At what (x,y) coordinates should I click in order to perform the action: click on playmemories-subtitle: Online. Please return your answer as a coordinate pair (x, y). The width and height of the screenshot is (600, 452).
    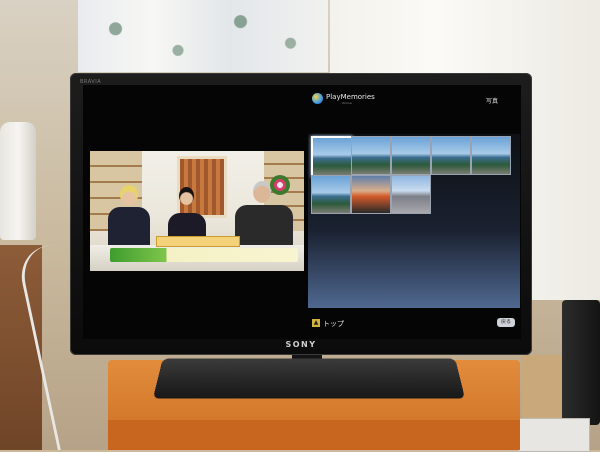
    Looking at the image, I should click on (347, 103).